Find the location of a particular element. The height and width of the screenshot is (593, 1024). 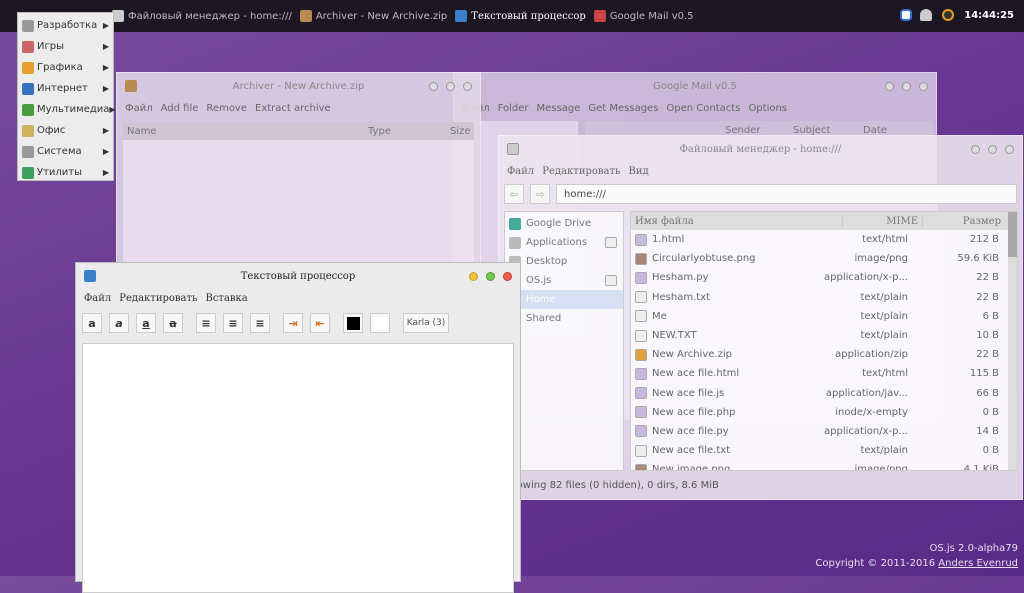

file-row: New ace file.html text/html 115 B is located at coordinates (819, 373).